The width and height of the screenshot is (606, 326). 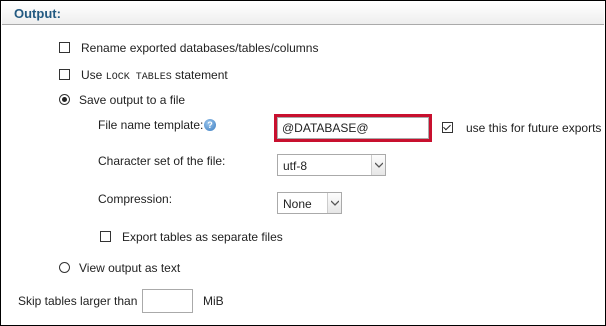 I want to click on view-as-text-radio, so click(x=64, y=267).